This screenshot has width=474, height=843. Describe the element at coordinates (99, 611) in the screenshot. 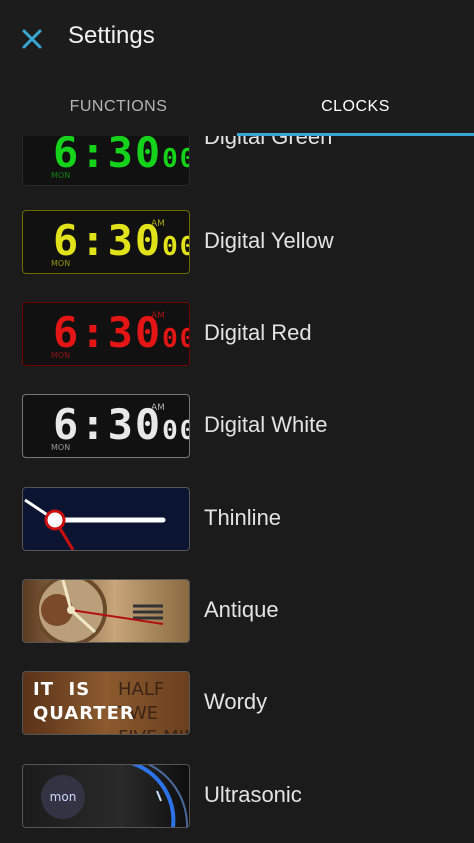

I see `antique-clock-icon` at that location.